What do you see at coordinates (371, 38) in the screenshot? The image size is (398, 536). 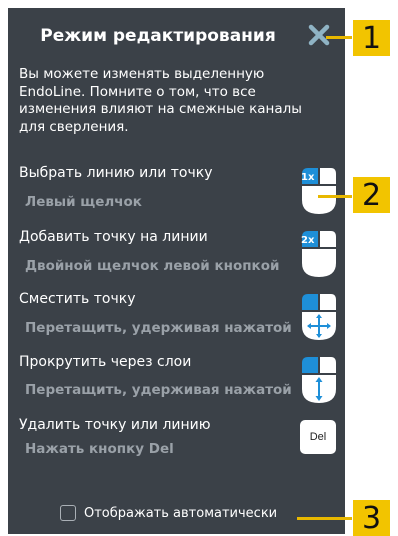 I see `callout-1-badge: 1` at bounding box center [371, 38].